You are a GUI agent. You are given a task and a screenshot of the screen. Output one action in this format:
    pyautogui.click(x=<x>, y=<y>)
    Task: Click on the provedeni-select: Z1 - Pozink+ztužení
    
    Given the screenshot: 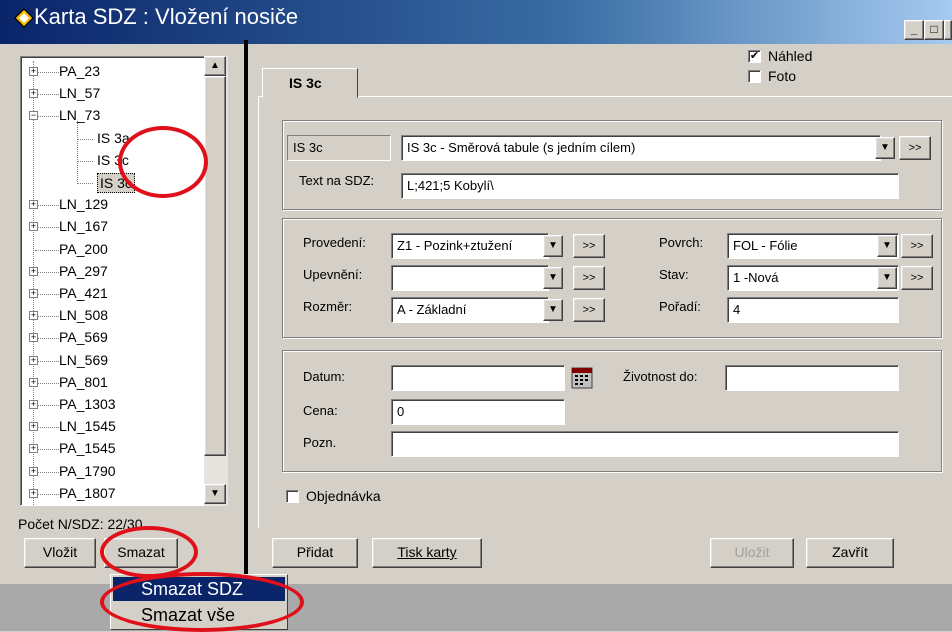 What is the action you would take?
    pyautogui.click(x=470, y=246)
    